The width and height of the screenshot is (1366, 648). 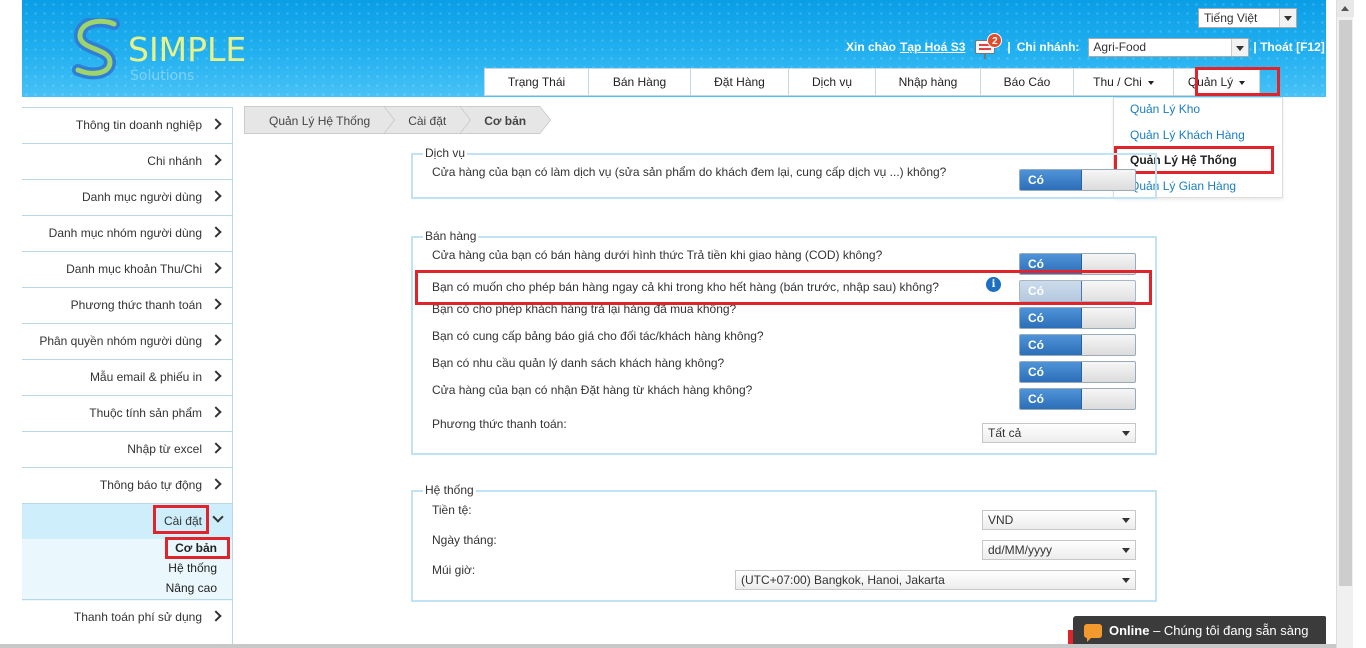 I want to click on logo-text: SIMPLE, so click(x=187, y=49).